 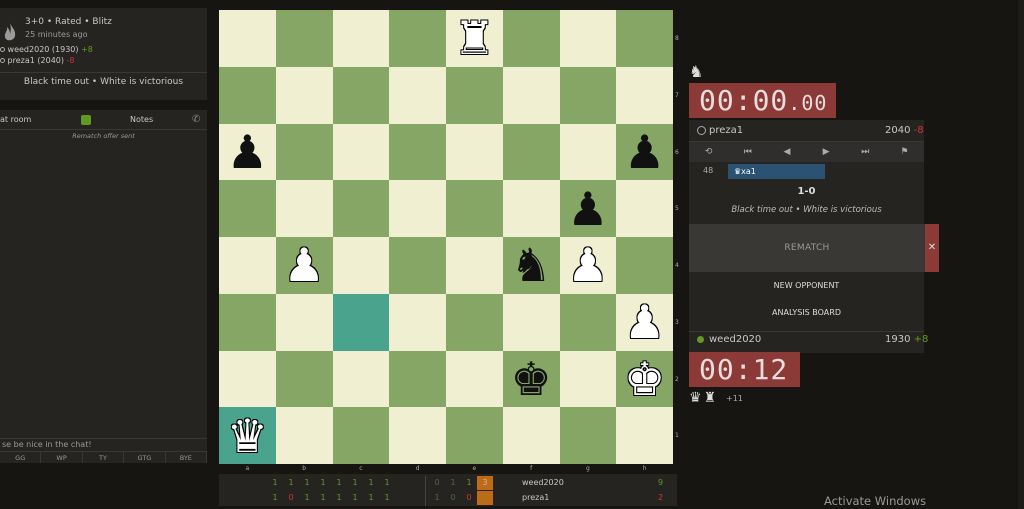 I want to click on square-d6, so click(x=417, y=152).